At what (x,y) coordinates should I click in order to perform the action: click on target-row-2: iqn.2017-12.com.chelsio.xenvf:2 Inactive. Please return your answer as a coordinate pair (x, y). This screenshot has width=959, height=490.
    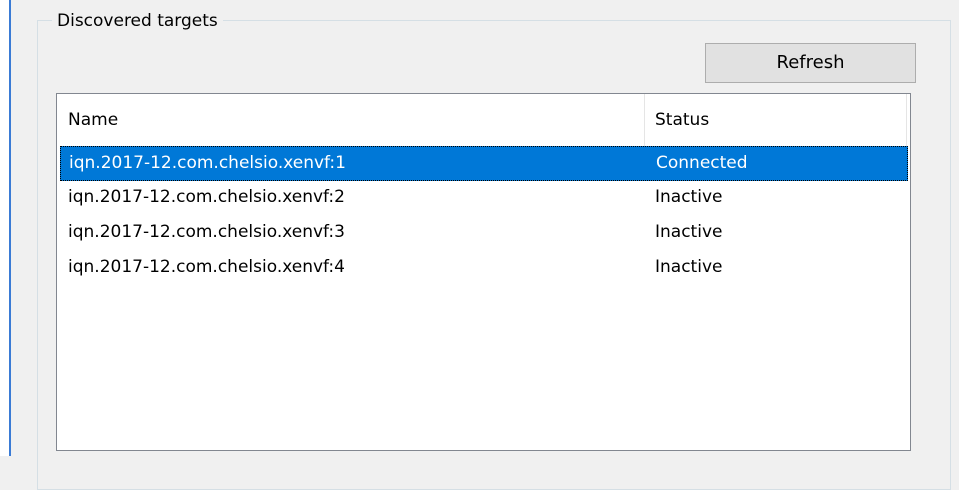
    Looking at the image, I should click on (484, 198).